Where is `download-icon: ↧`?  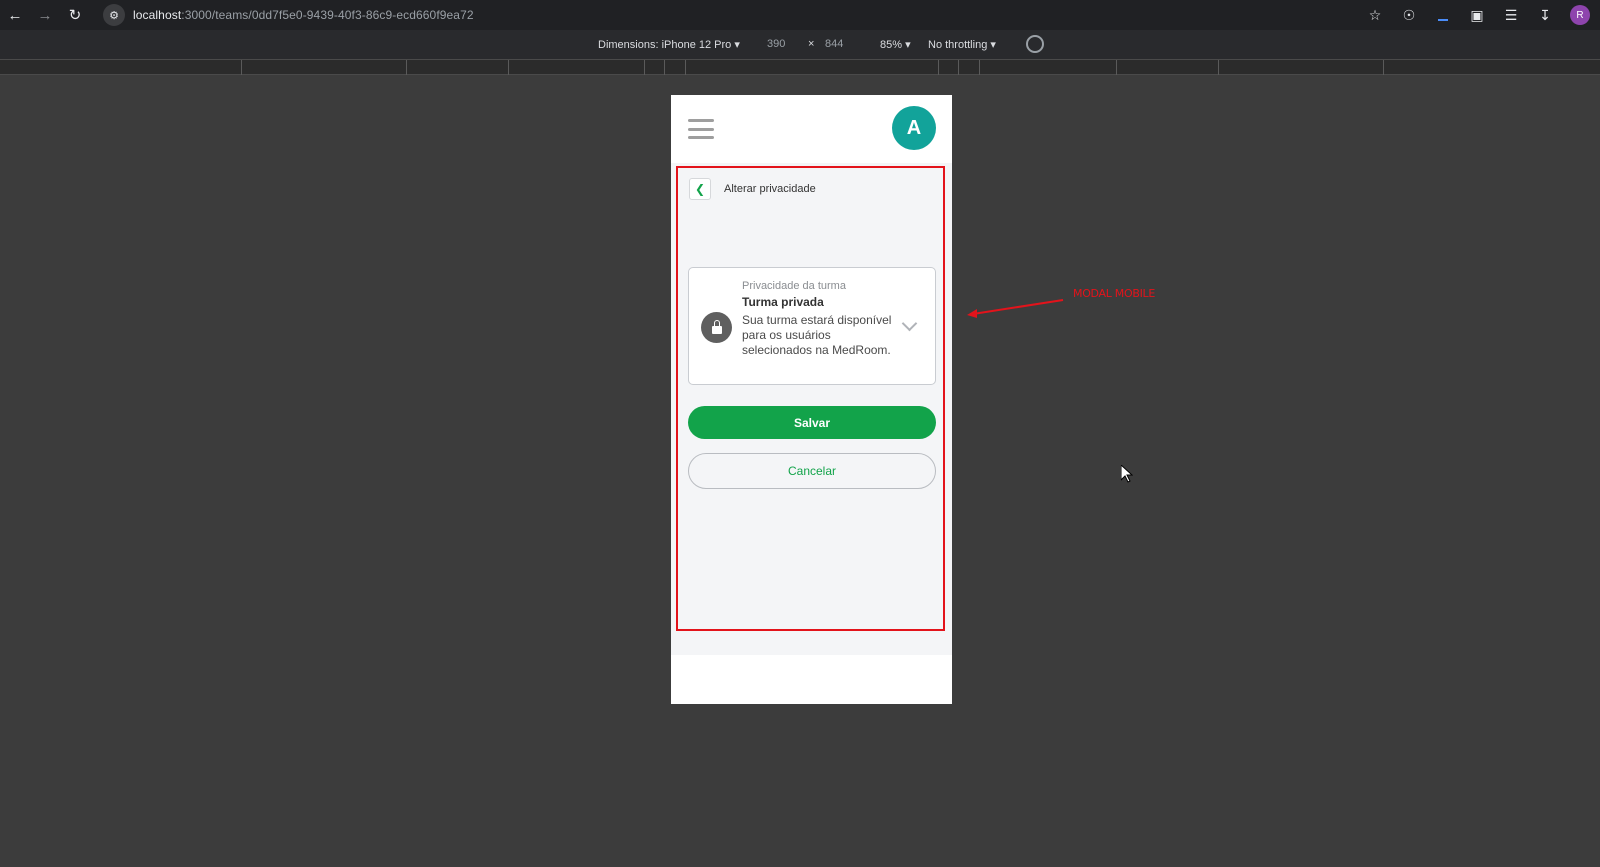
download-icon: ↧ is located at coordinates (1545, 15).